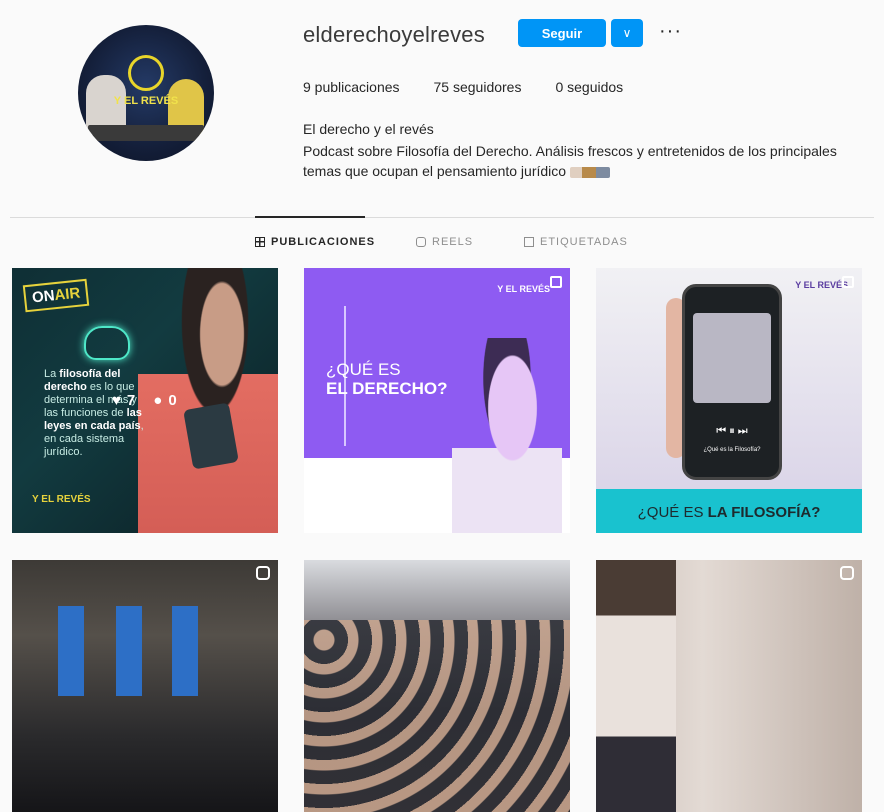 Image resolution: width=884 pixels, height=812 pixels. What do you see at coordinates (478, 87) in the screenshot?
I see `followers-count: 75 seguidores` at bounding box center [478, 87].